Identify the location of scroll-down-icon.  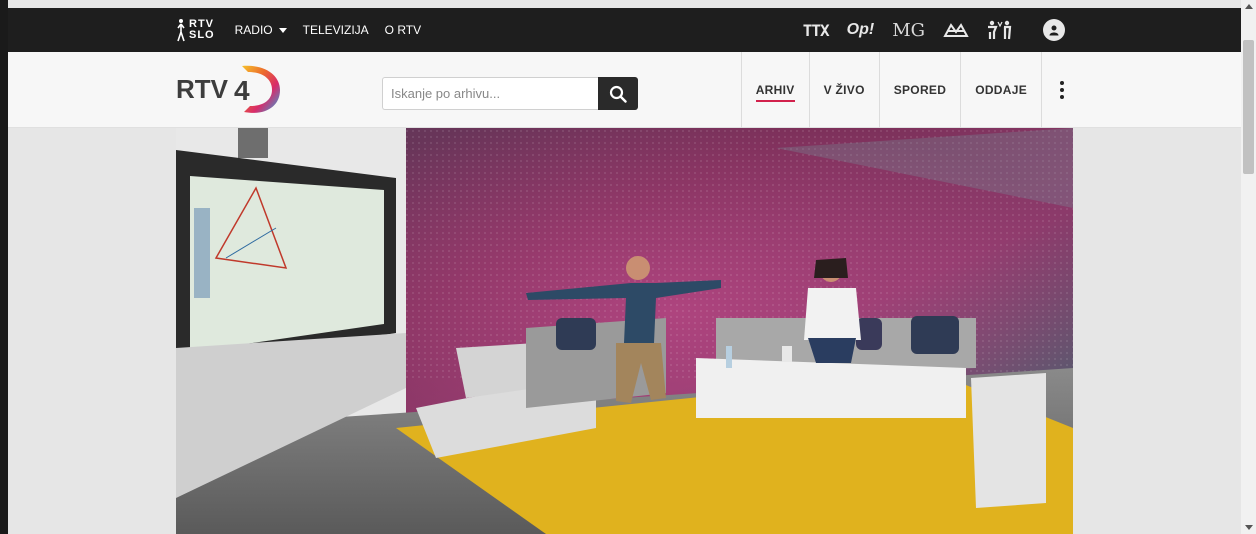
(1249, 527).